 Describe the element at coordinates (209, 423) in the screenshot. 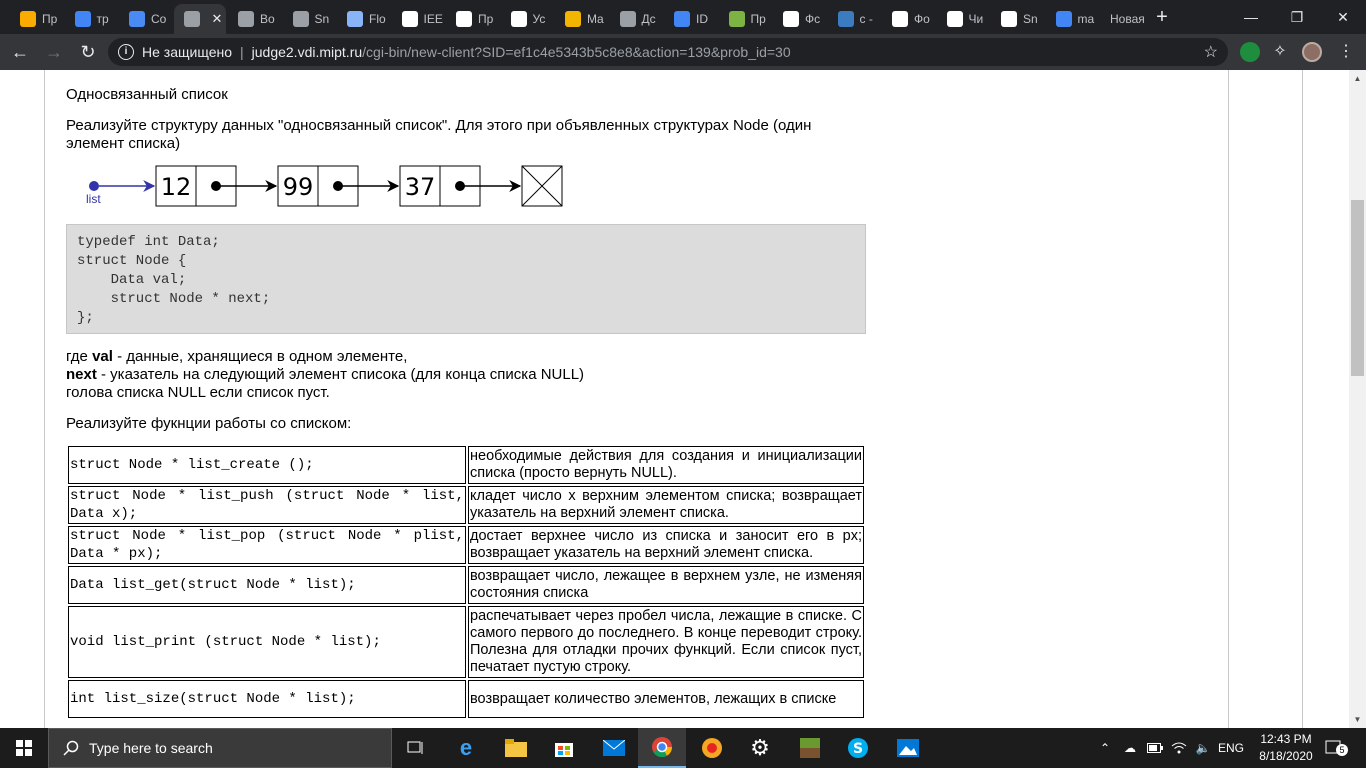

I see `functions-heading: Реализуйте фукнции работы со списком:` at that location.